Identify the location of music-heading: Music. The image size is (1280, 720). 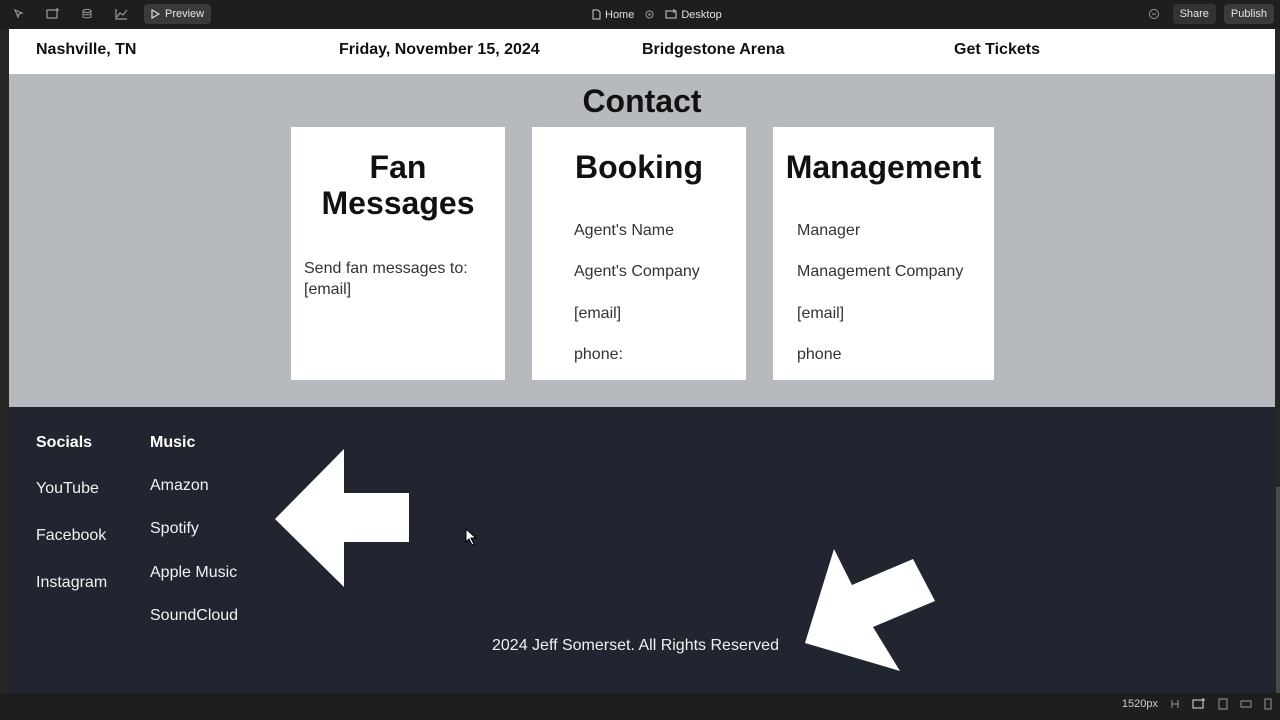
(173, 442).